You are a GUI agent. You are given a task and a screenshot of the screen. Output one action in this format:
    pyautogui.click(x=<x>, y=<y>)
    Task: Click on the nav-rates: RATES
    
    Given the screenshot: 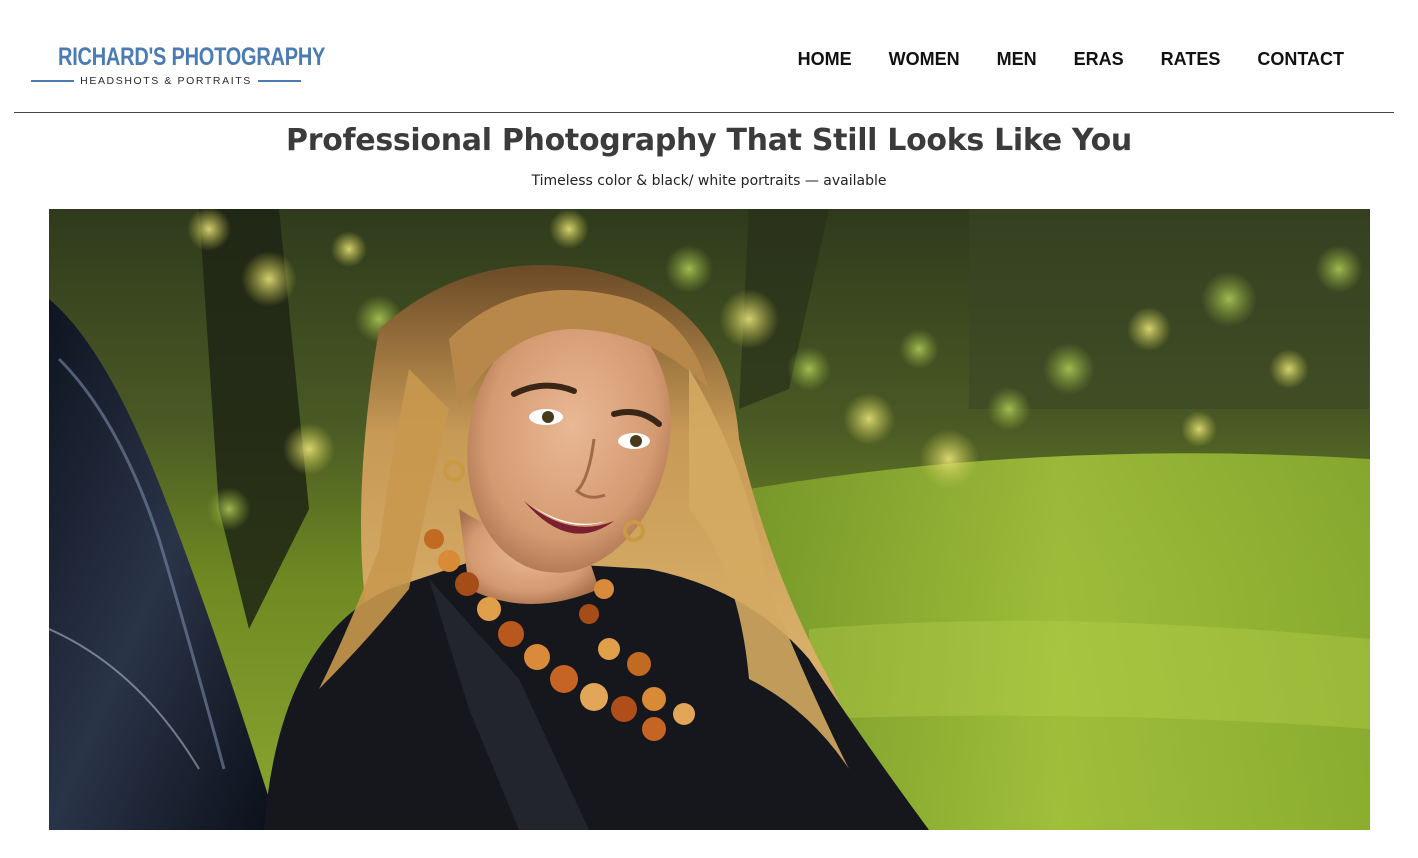 What is the action you would take?
    pyautogui.click(x=1191, y=59)
    